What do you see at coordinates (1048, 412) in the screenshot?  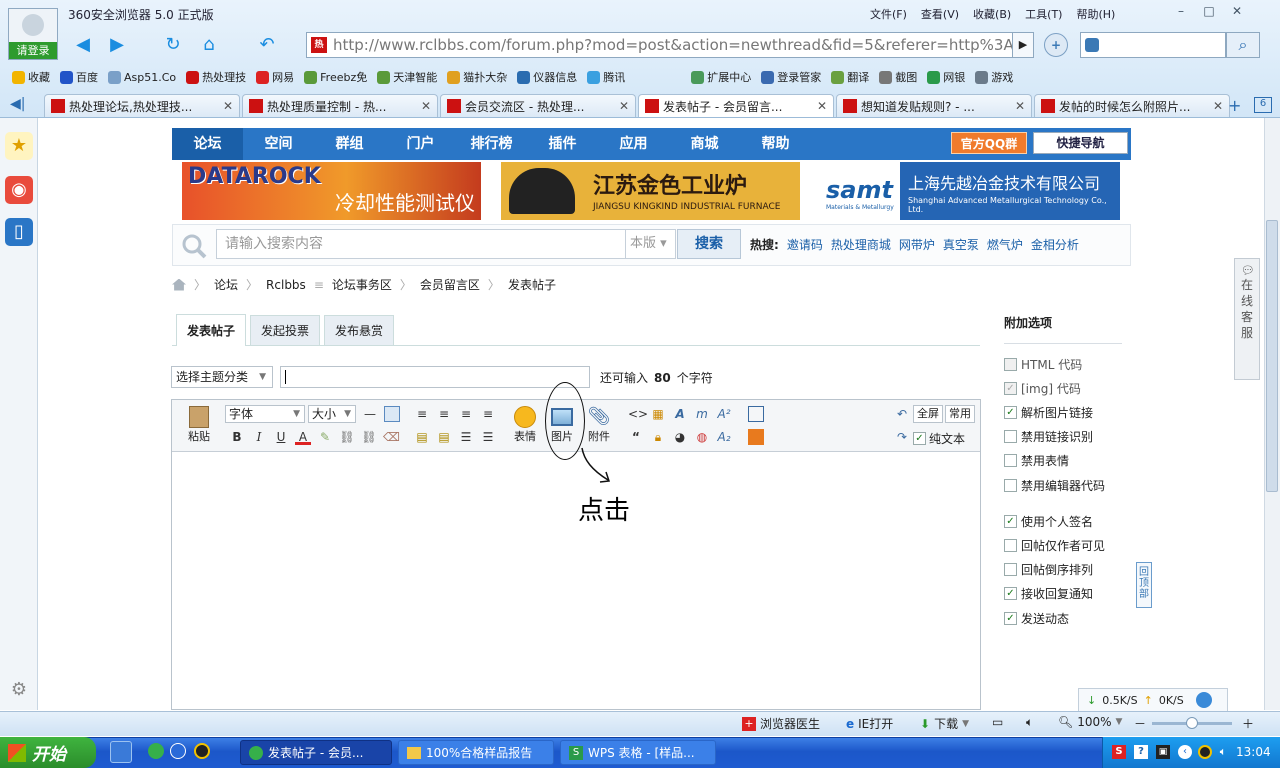 I see `option-parse-image-links: ✓ 解析图片链接` at bounding box center [1048, 412].